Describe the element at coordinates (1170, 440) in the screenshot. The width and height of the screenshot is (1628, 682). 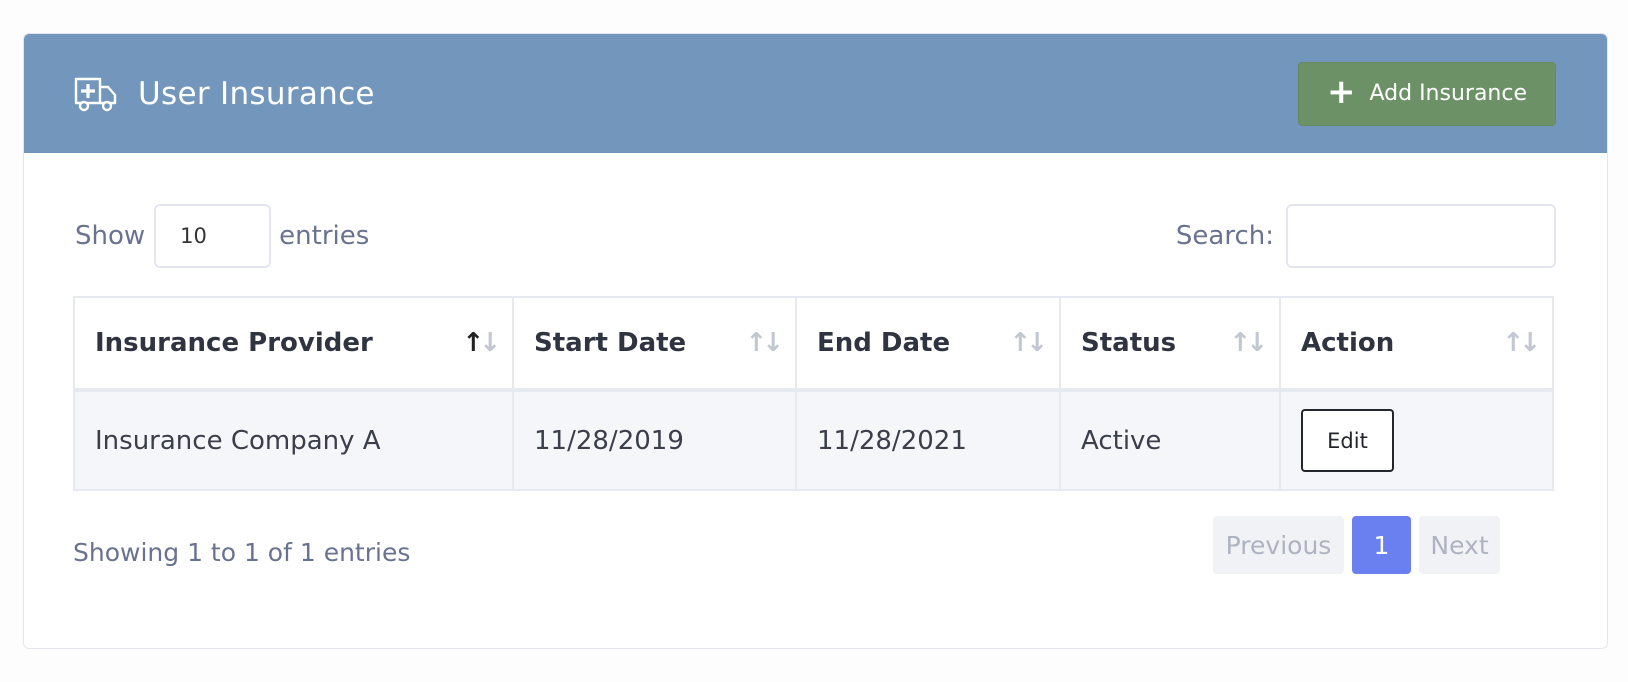
I see `cell-status: Active` at that location.